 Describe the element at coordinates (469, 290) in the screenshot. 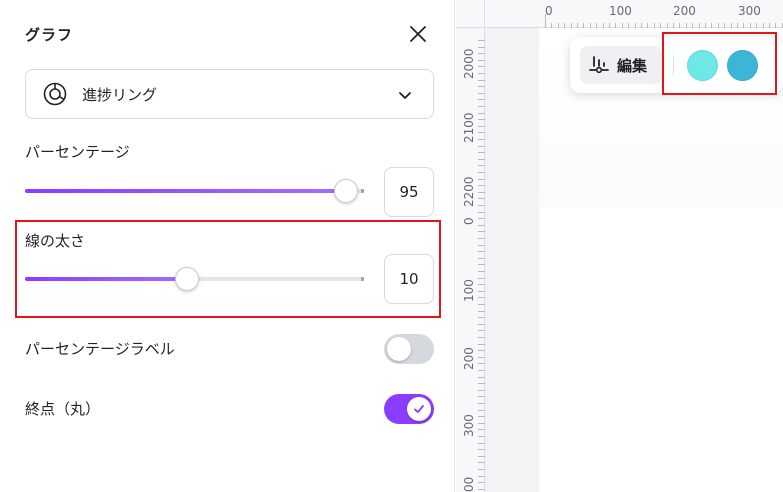

I see `ruler-left-label: 100` at that location.